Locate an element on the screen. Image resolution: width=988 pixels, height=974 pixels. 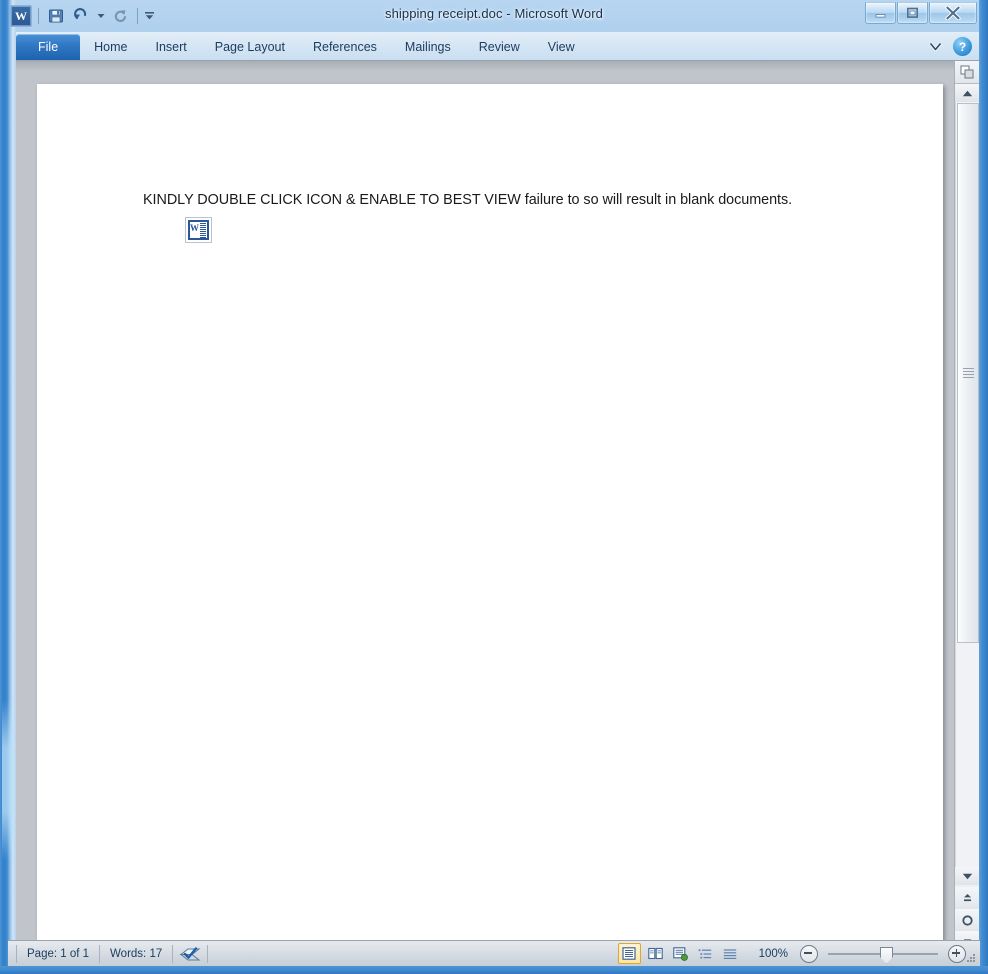
window-controls is located at coordinates (921, 13).